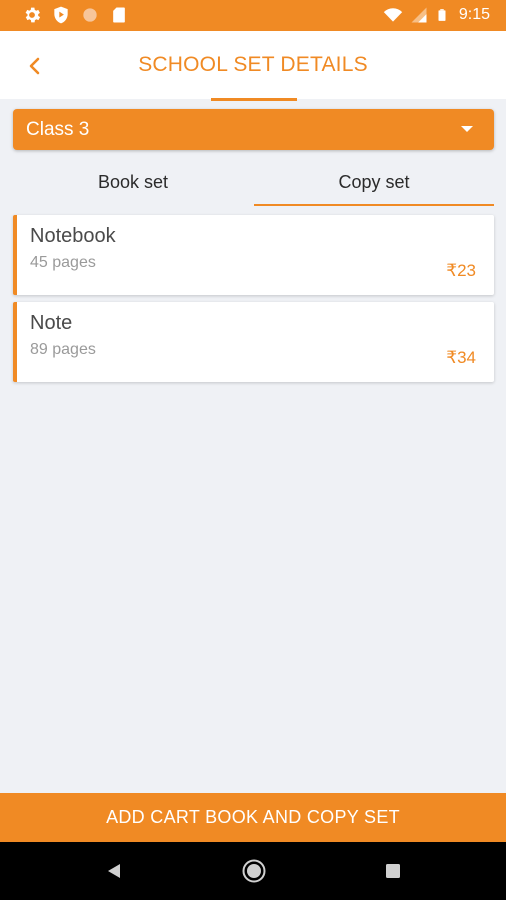 The height and width of the screenshot is (900, 506). What do you see at coordinates (119, 15) in the screenshot?
I see `sd-card-icon` at bounding box center [119, 15].